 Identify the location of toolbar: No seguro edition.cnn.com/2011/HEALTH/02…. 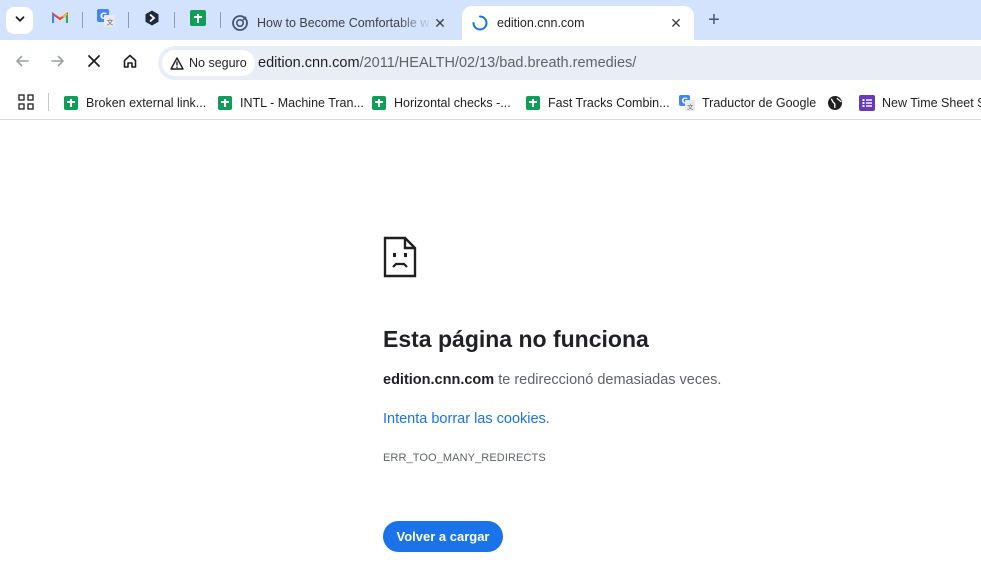
(490, 63).